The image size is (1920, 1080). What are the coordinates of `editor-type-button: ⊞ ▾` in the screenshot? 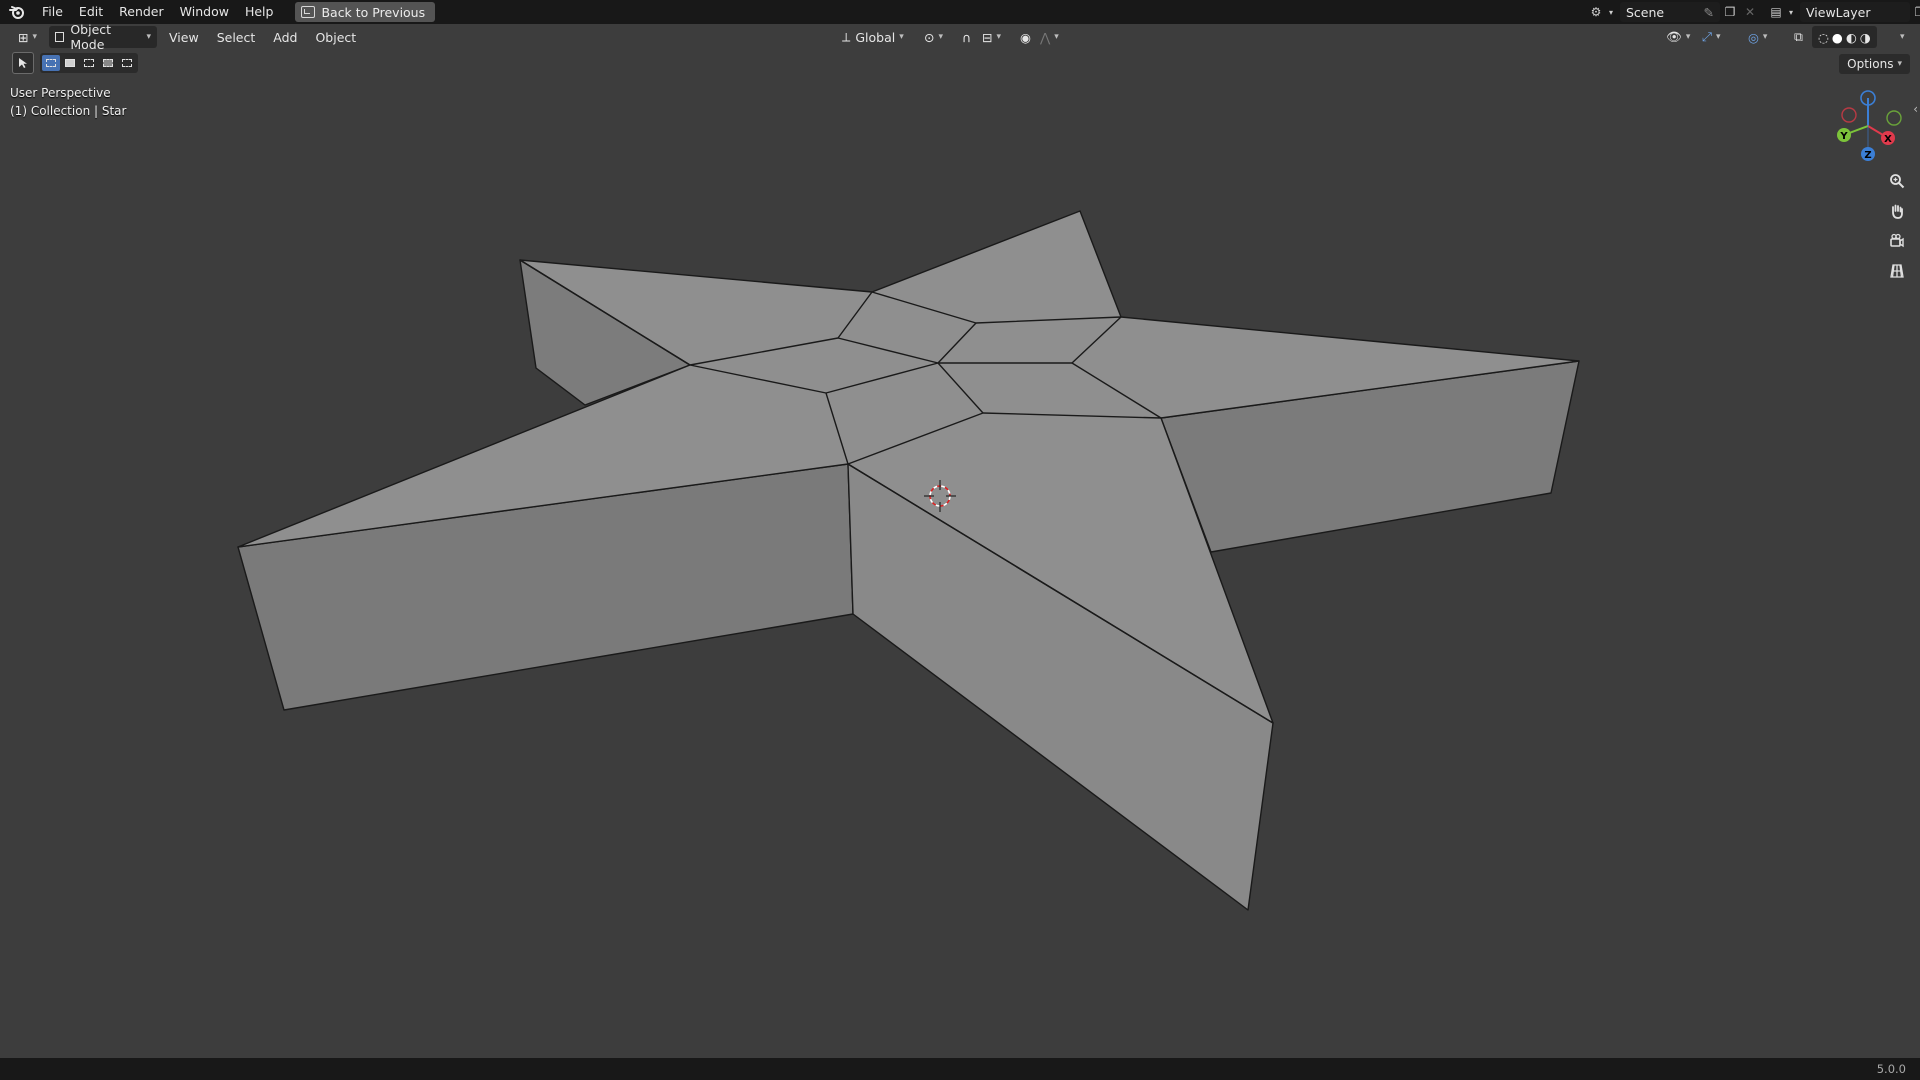 It's located at (27, 37).